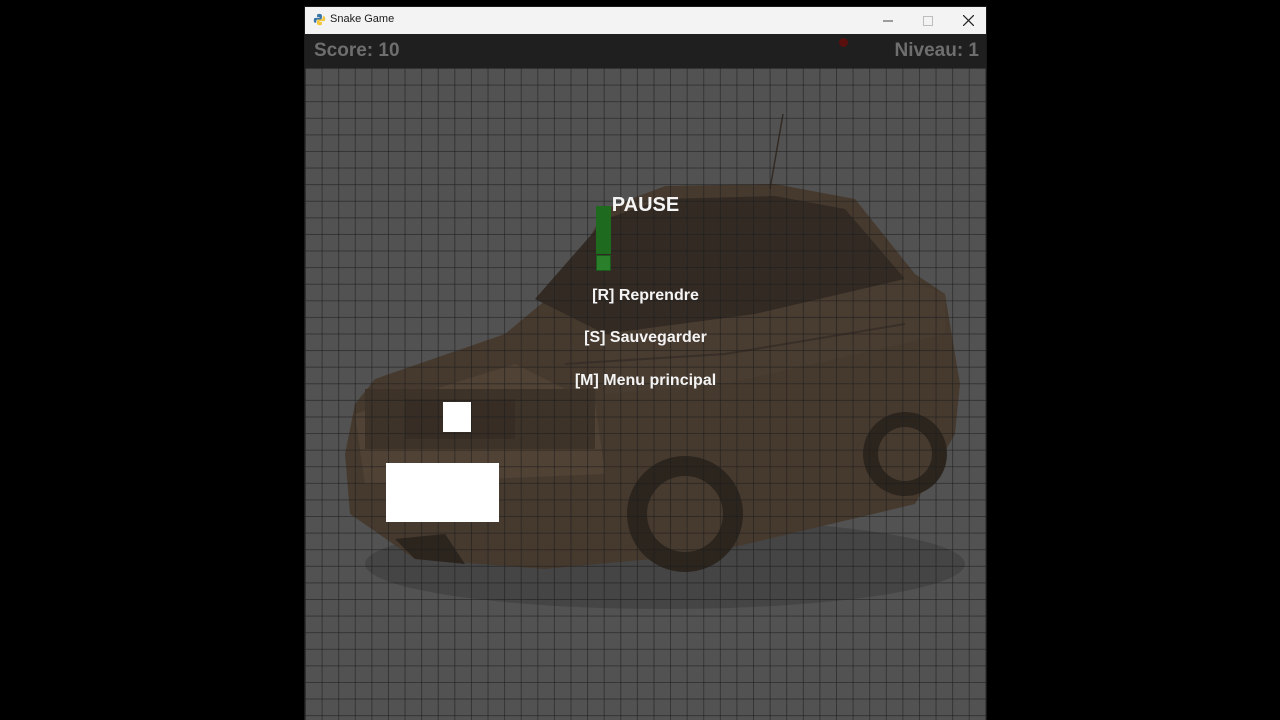 This screenshot has height=720, width=1280. Describe the element at coordinates (645, 51) in the screenshot. I see `hud-bar: Score: 10 Niveau: 1` at that location.